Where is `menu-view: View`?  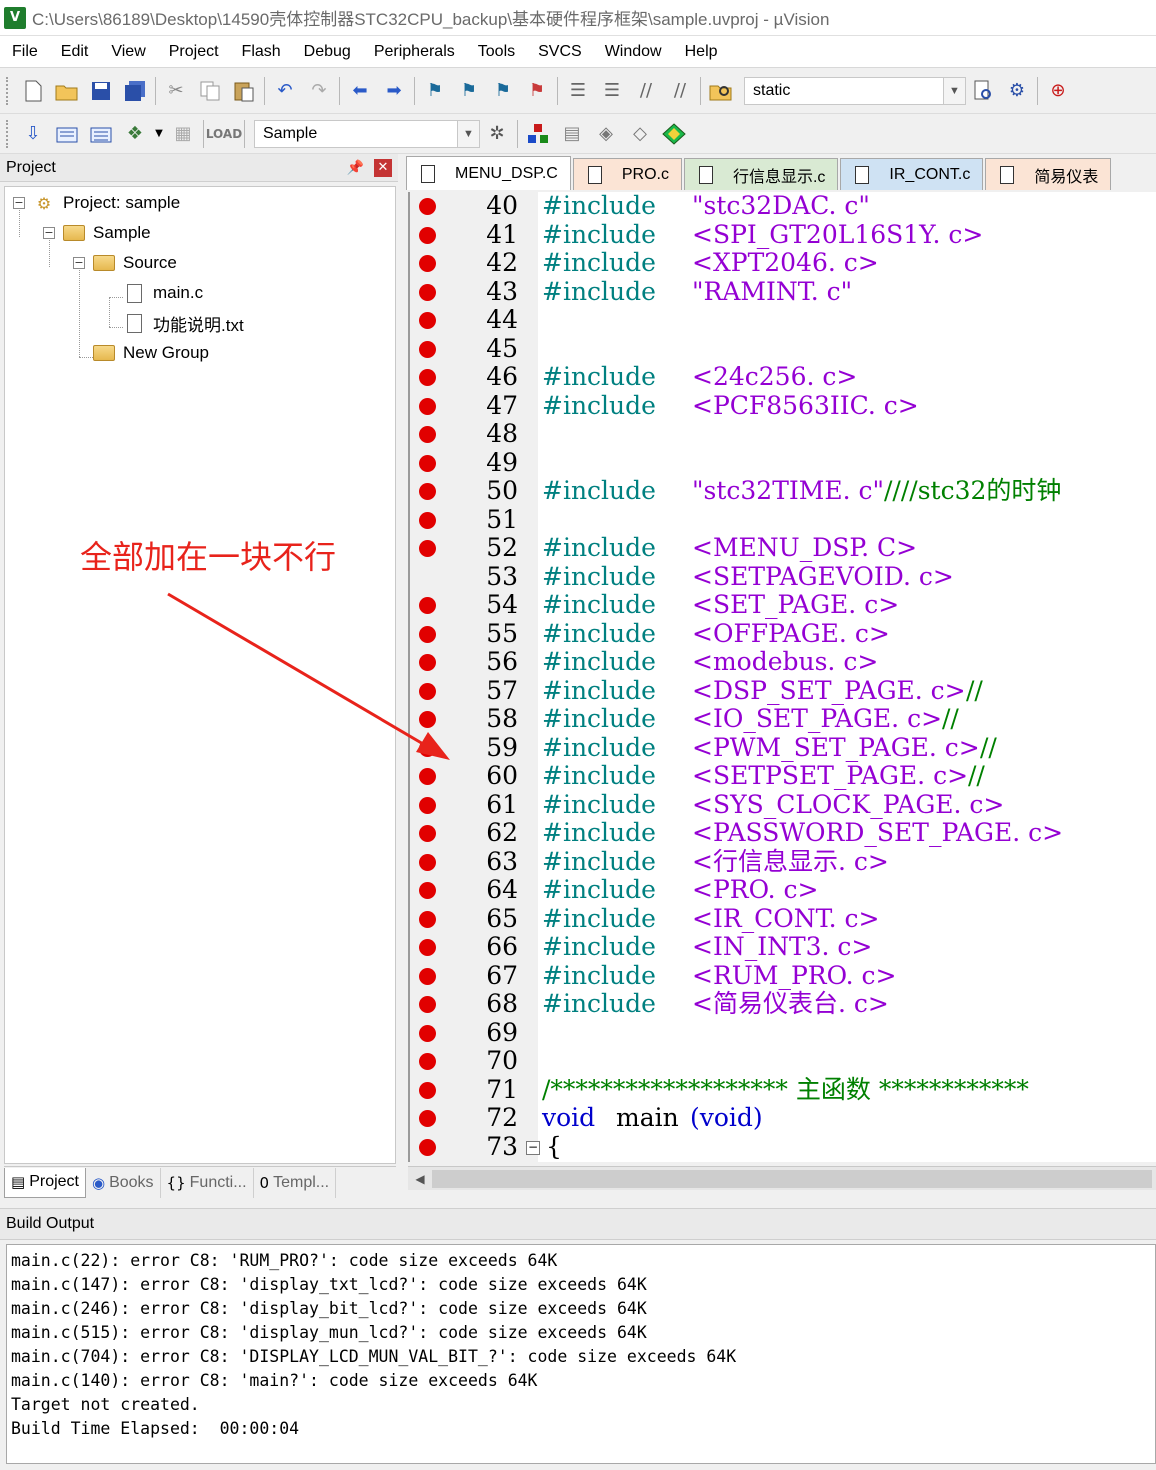 menu-view: View is located at coordinates (127, 52).